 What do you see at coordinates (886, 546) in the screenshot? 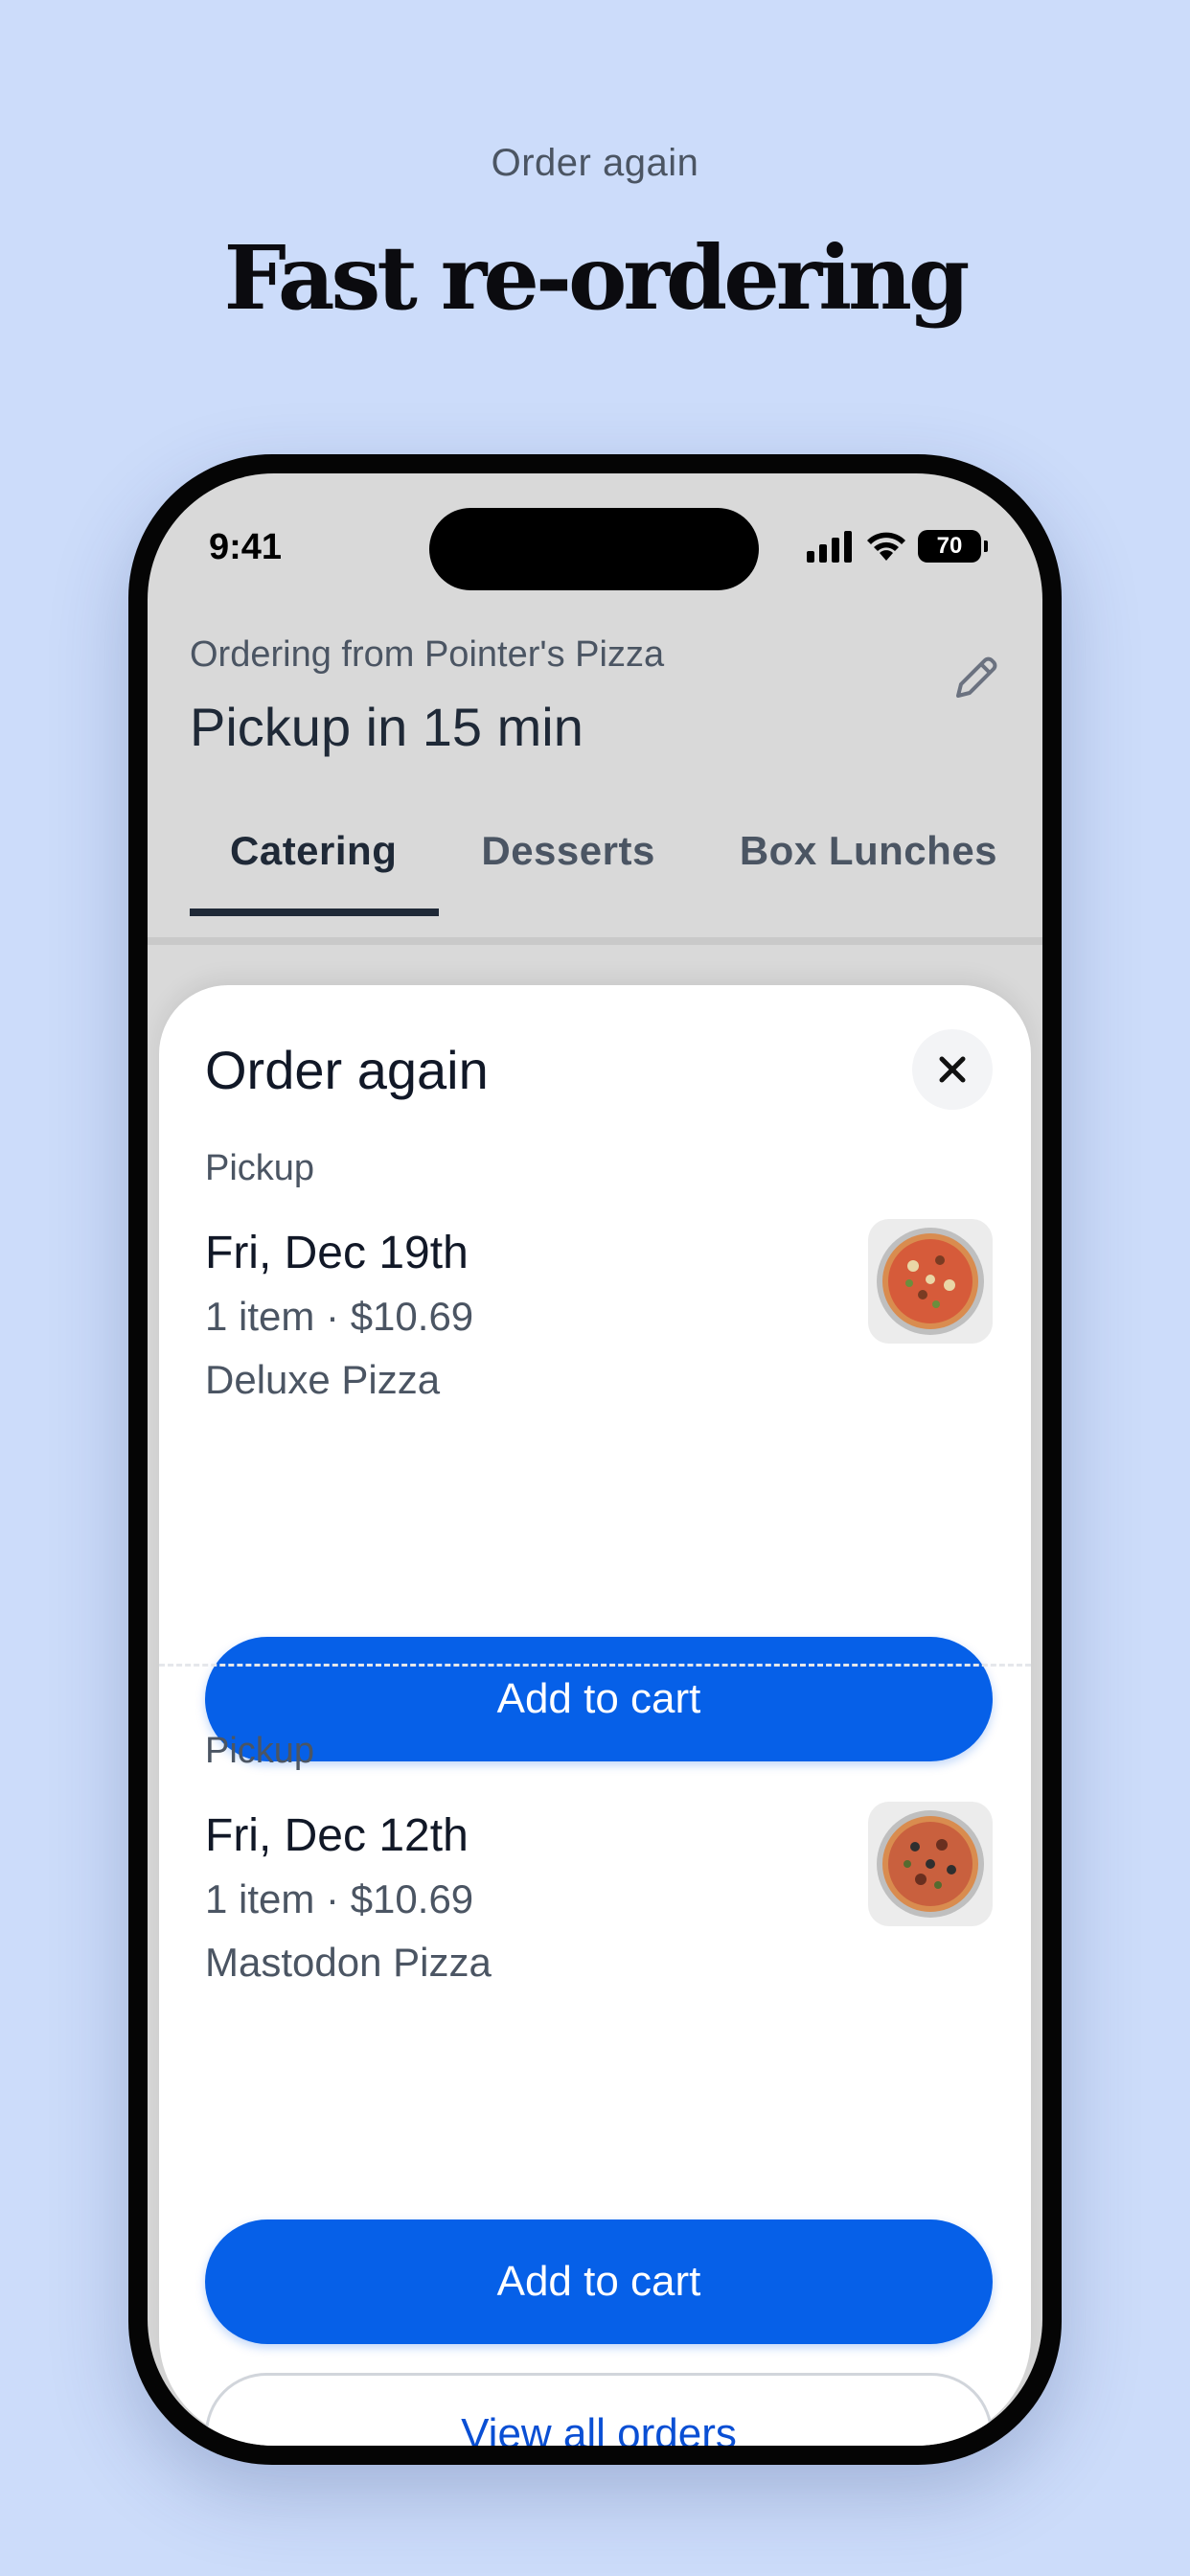
I see `wifi-icon` at bounding box center [886, 546].